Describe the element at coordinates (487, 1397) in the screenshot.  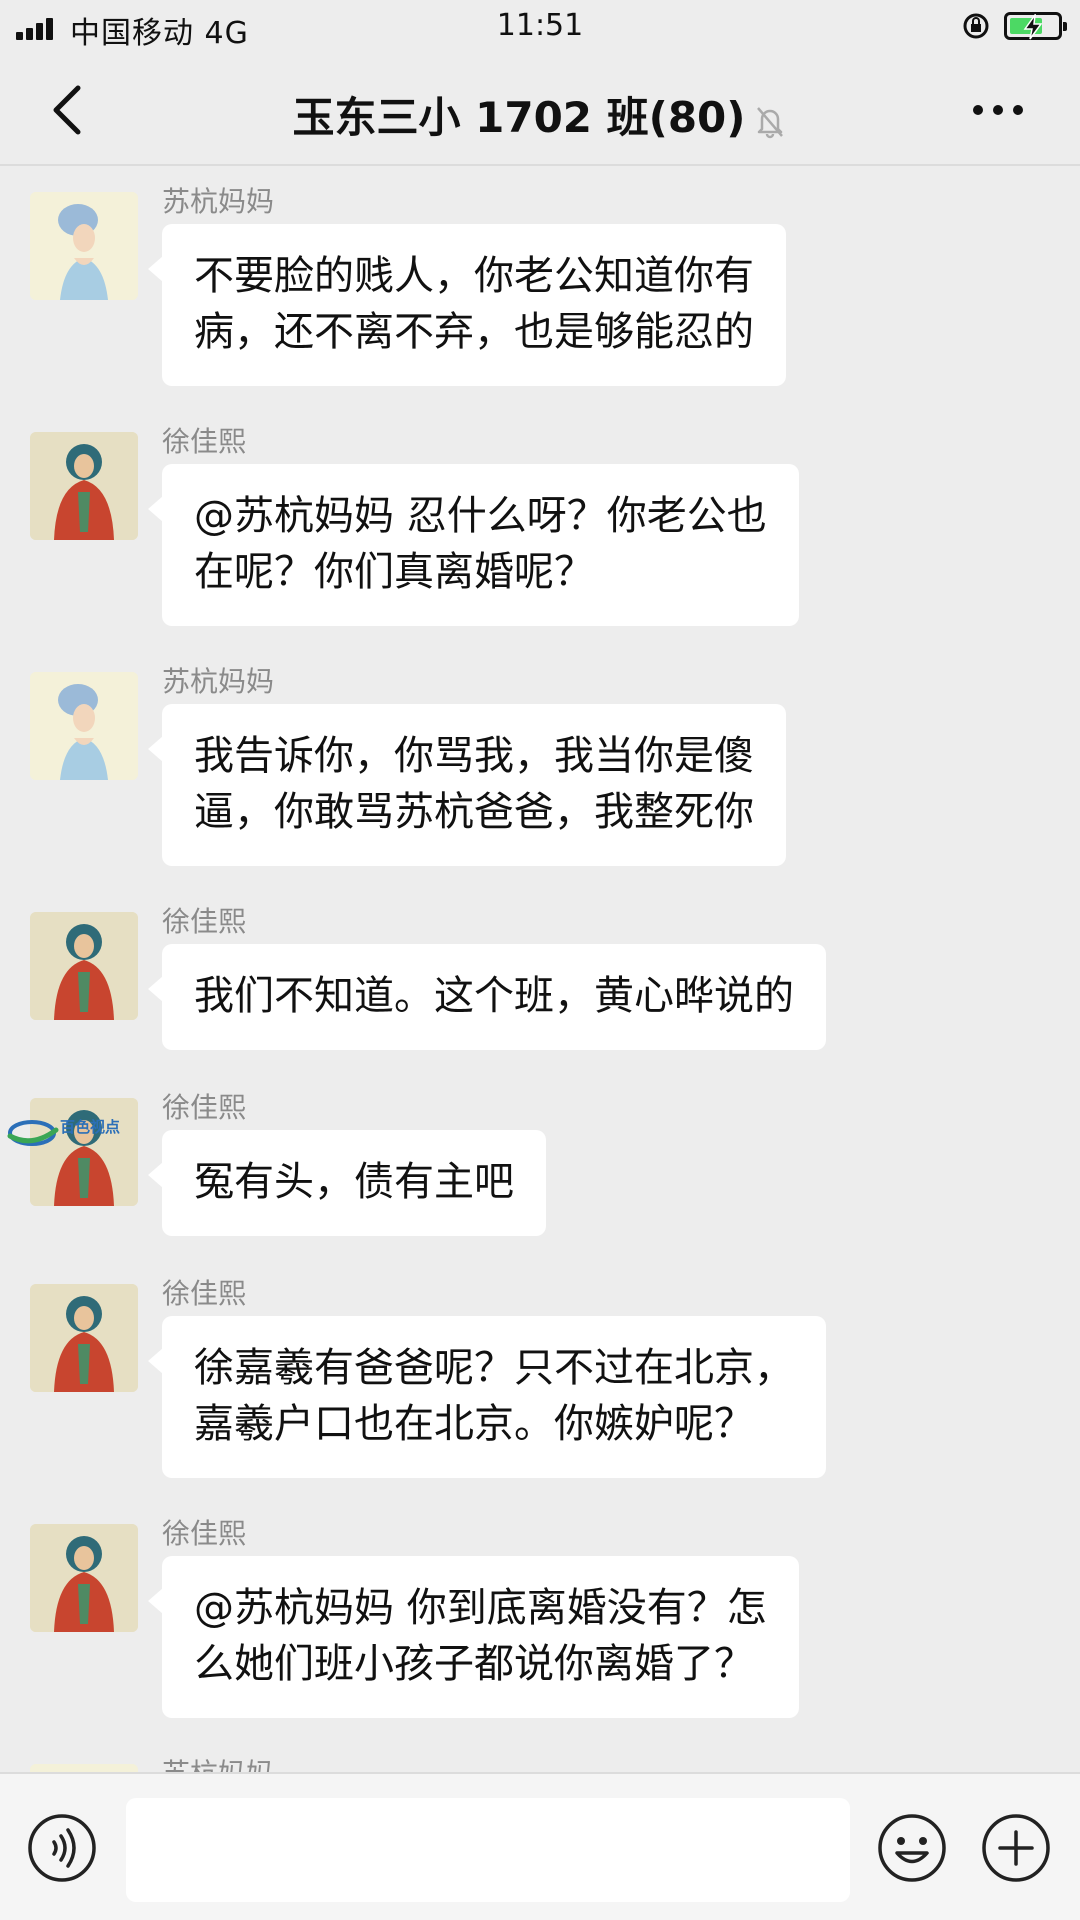
I see `message-bubble: 徐嘉羲有爸爸呢？只不过在北京， 嘉羲户口也在北京。你嫉妒呢？` at that location.